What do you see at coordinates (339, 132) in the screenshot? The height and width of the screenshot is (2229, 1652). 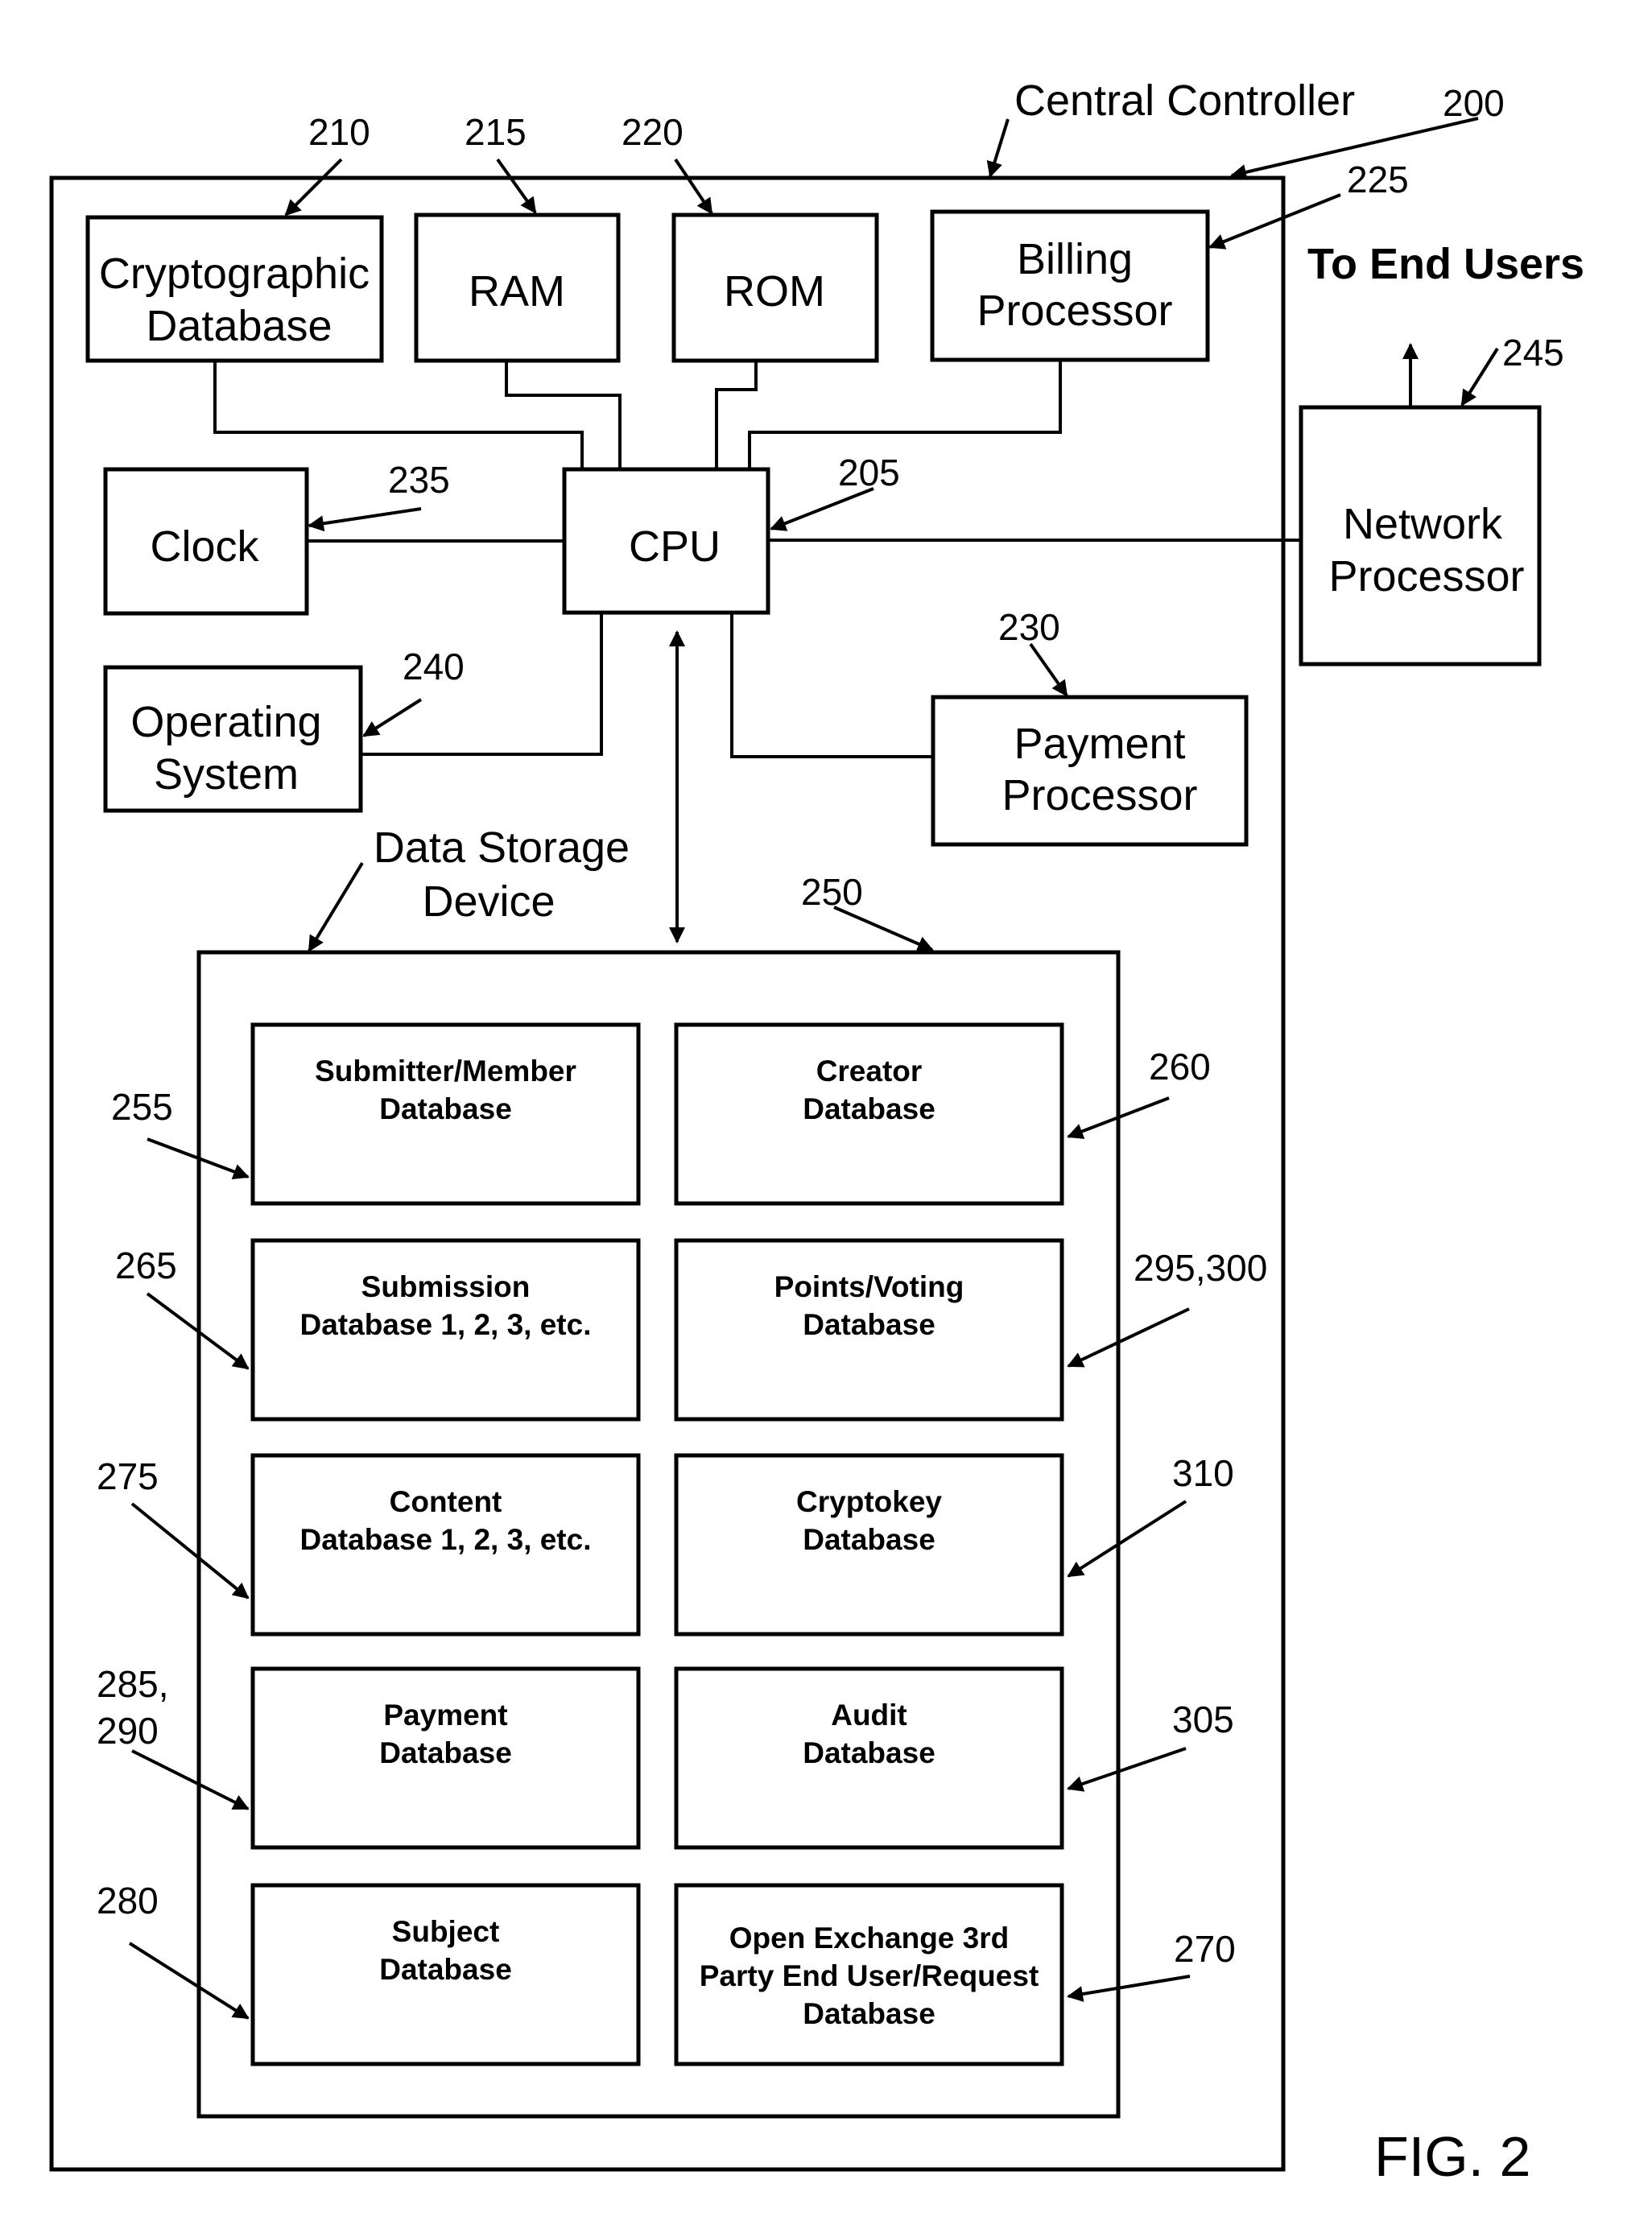 I see `ref-210: 210` at bounding box center [339, 132].